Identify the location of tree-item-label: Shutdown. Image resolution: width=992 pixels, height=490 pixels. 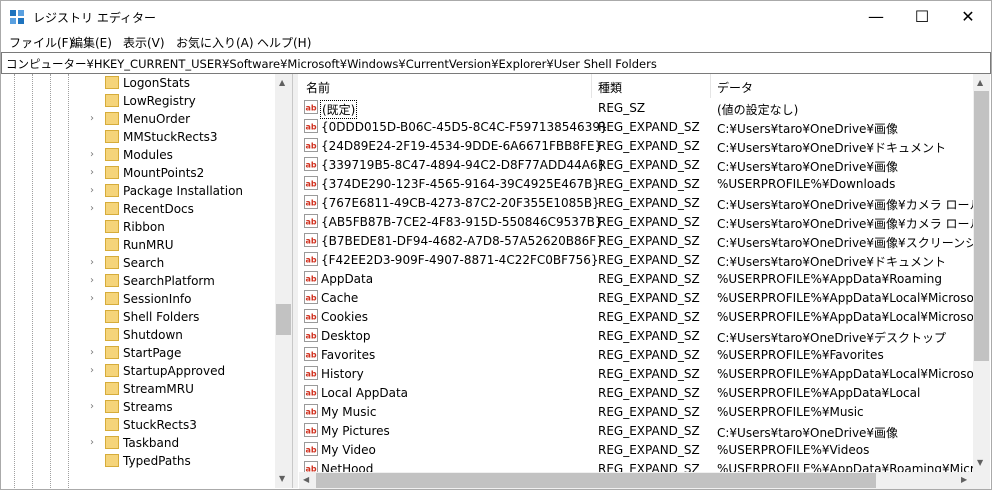
(153, 335).